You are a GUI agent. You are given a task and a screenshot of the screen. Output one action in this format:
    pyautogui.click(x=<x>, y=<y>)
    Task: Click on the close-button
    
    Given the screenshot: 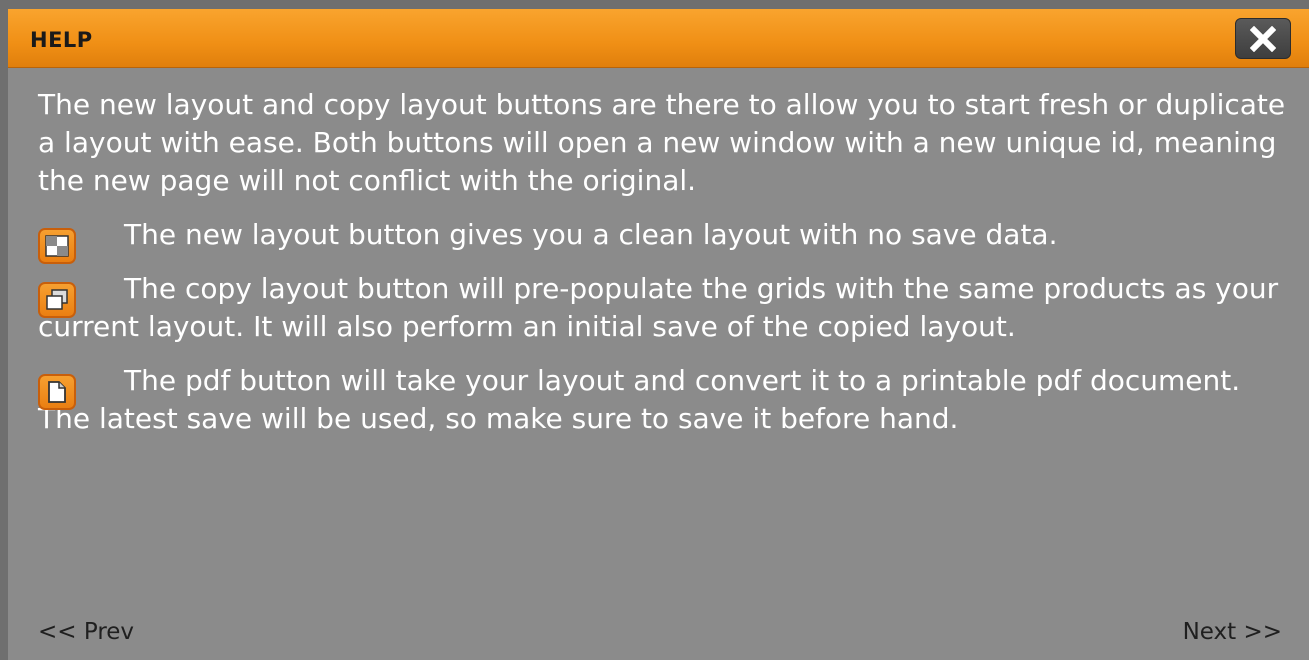 What is the action you would take?
    pyautogui.click(x=1263, y=38)
    